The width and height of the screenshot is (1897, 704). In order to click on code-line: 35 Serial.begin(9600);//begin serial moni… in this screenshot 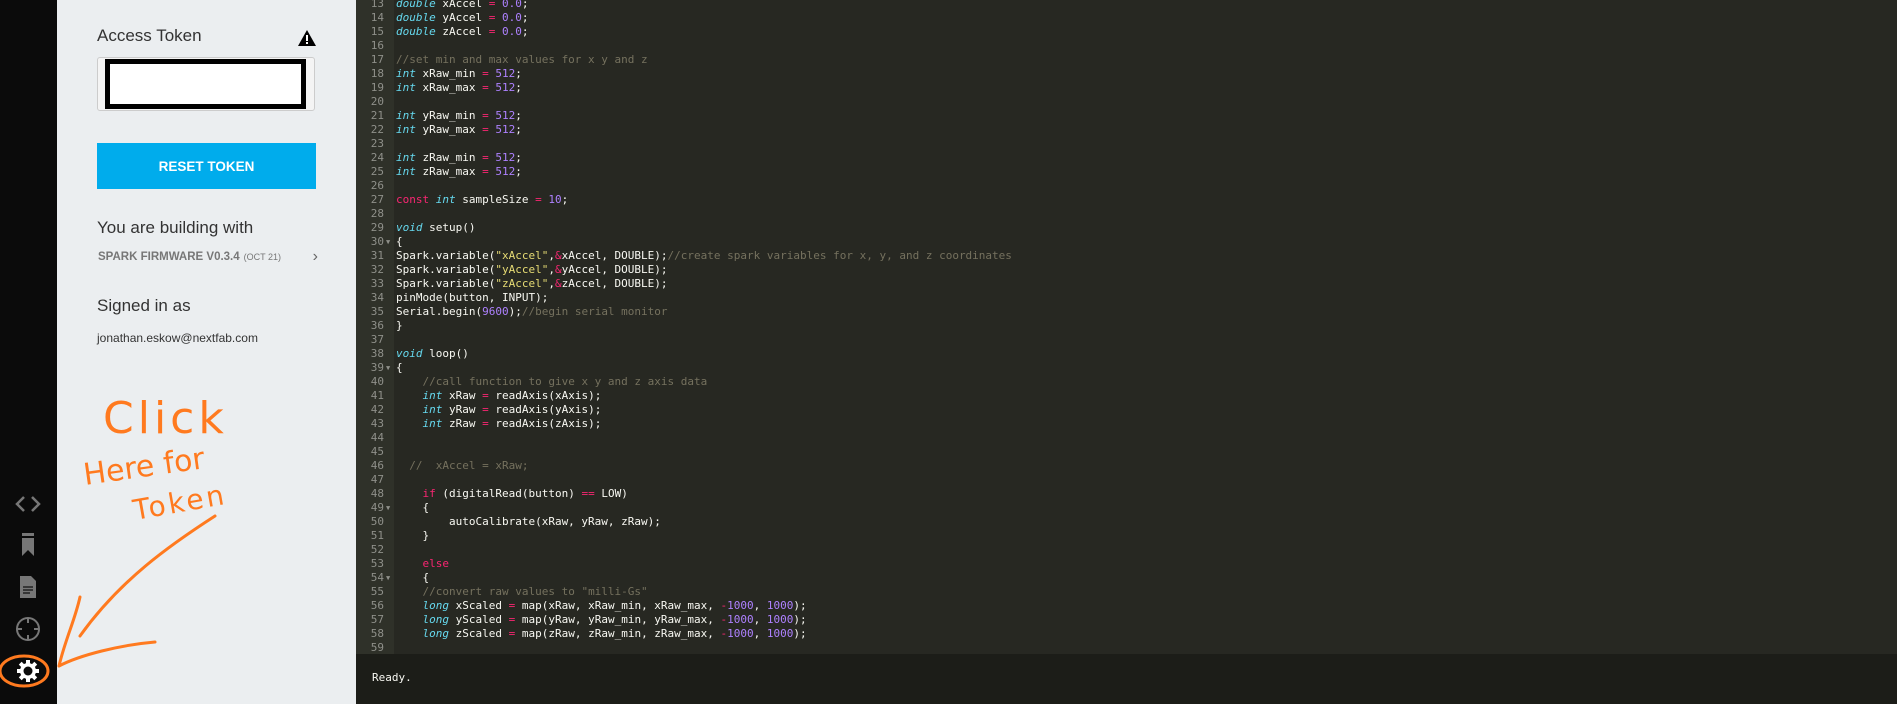, I will do `click(1126, 312)`.